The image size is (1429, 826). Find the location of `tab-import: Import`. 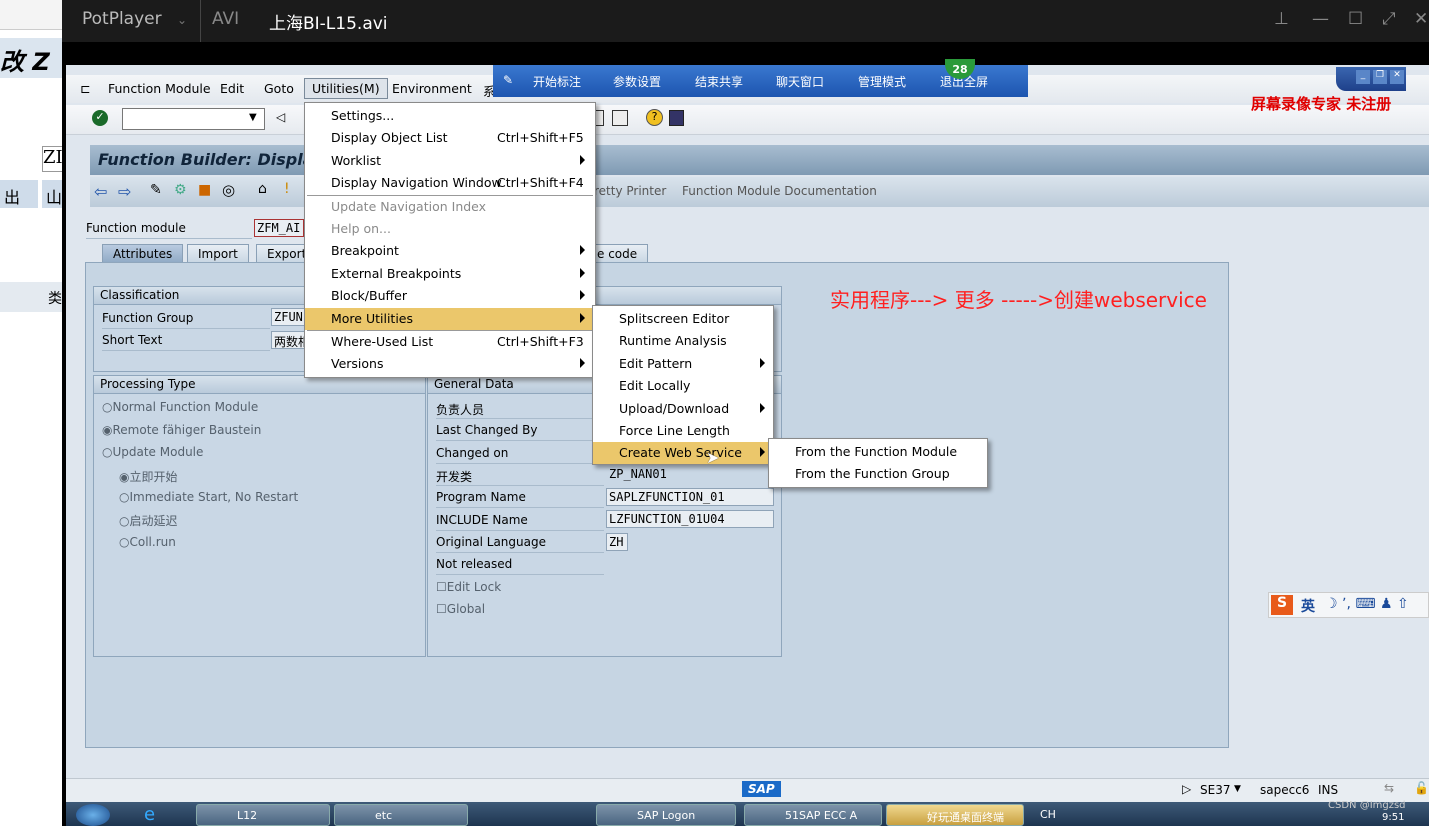

tab-import: Import is located at coordinates (218, 253).